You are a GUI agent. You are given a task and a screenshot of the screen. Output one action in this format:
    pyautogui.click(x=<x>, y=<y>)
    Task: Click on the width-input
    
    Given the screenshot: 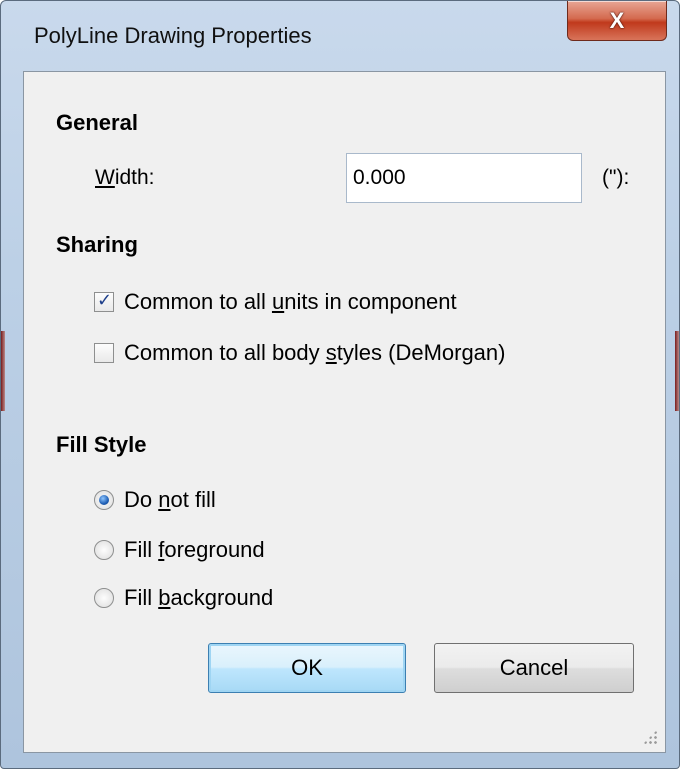 What is the action you would take?
    pyautogui.click(x=464, y=178)
    